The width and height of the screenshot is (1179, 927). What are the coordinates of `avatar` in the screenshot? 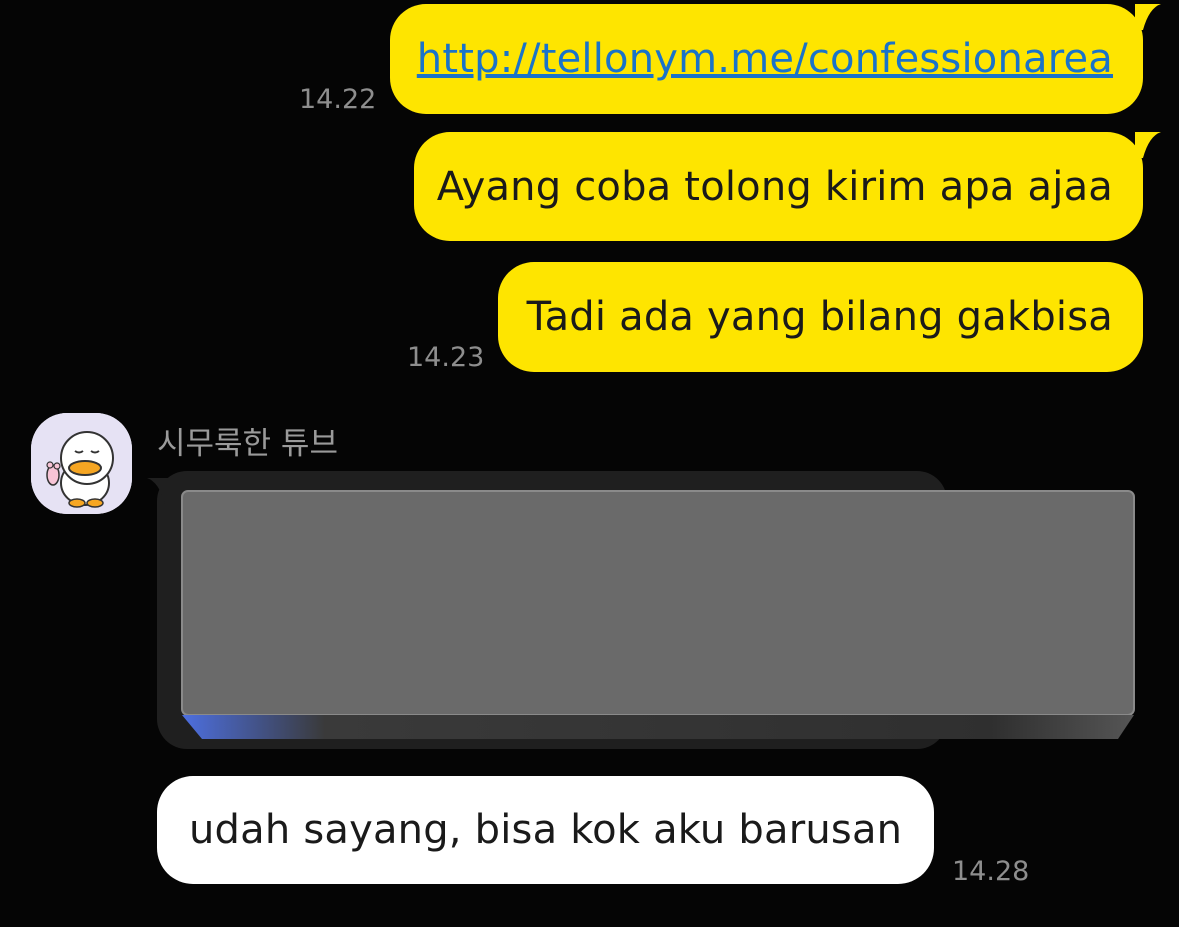 It's located at (81, 463).